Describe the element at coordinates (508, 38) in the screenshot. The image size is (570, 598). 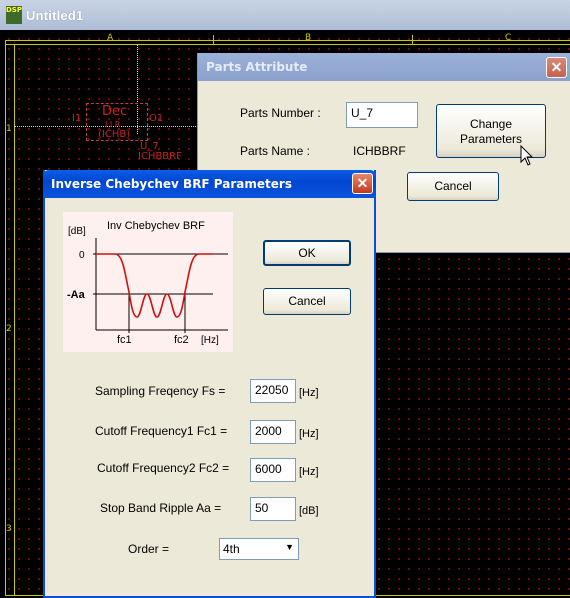
I see `column-label-c: C` at that location.